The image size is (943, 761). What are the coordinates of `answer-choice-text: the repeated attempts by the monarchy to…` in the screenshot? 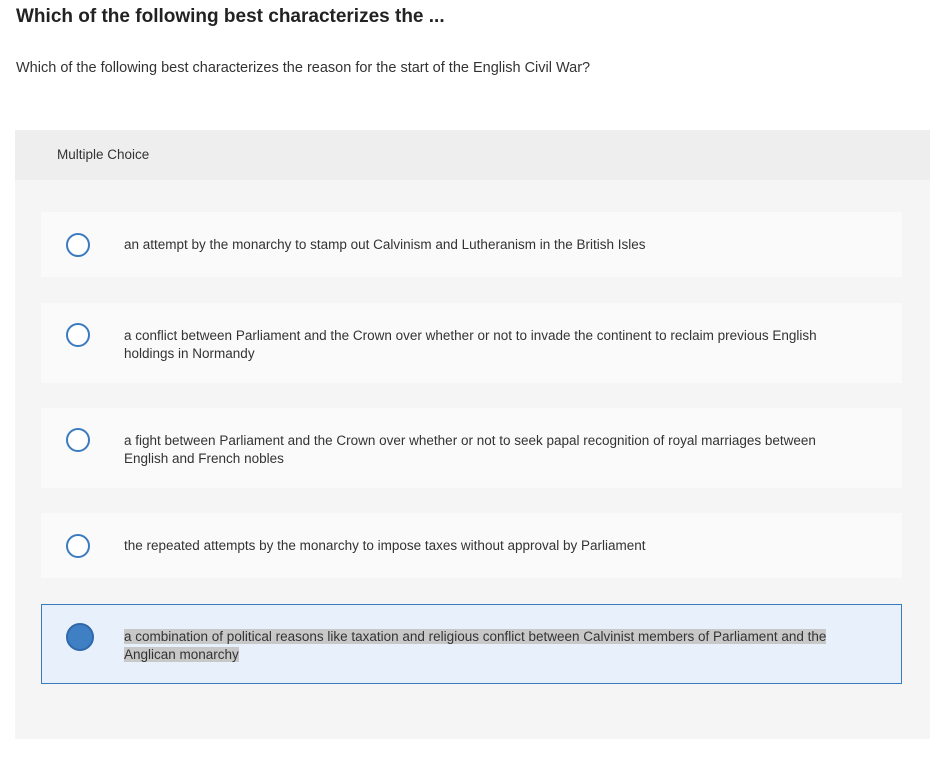 It's located at (385, 545).